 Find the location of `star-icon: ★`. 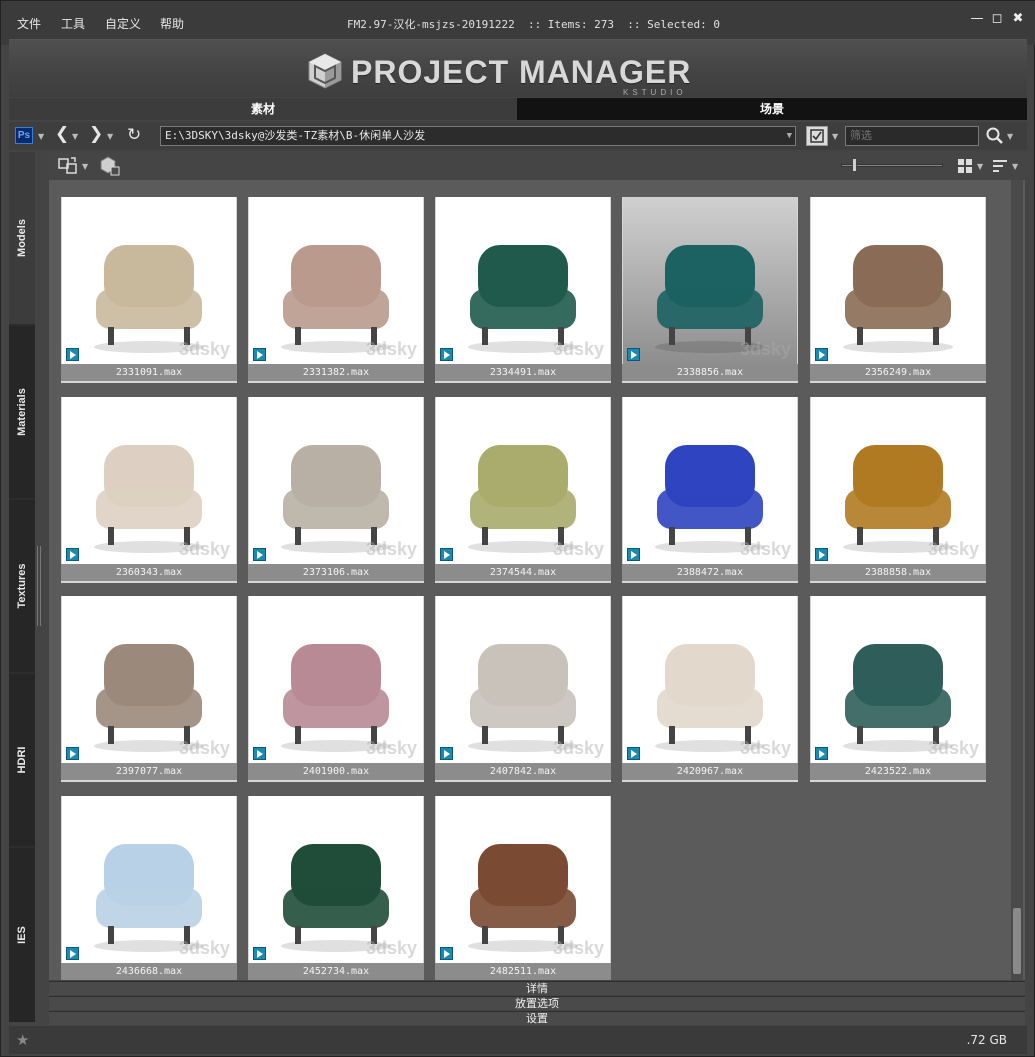

star-icon: ★ is located at coordinates (22, 1040).